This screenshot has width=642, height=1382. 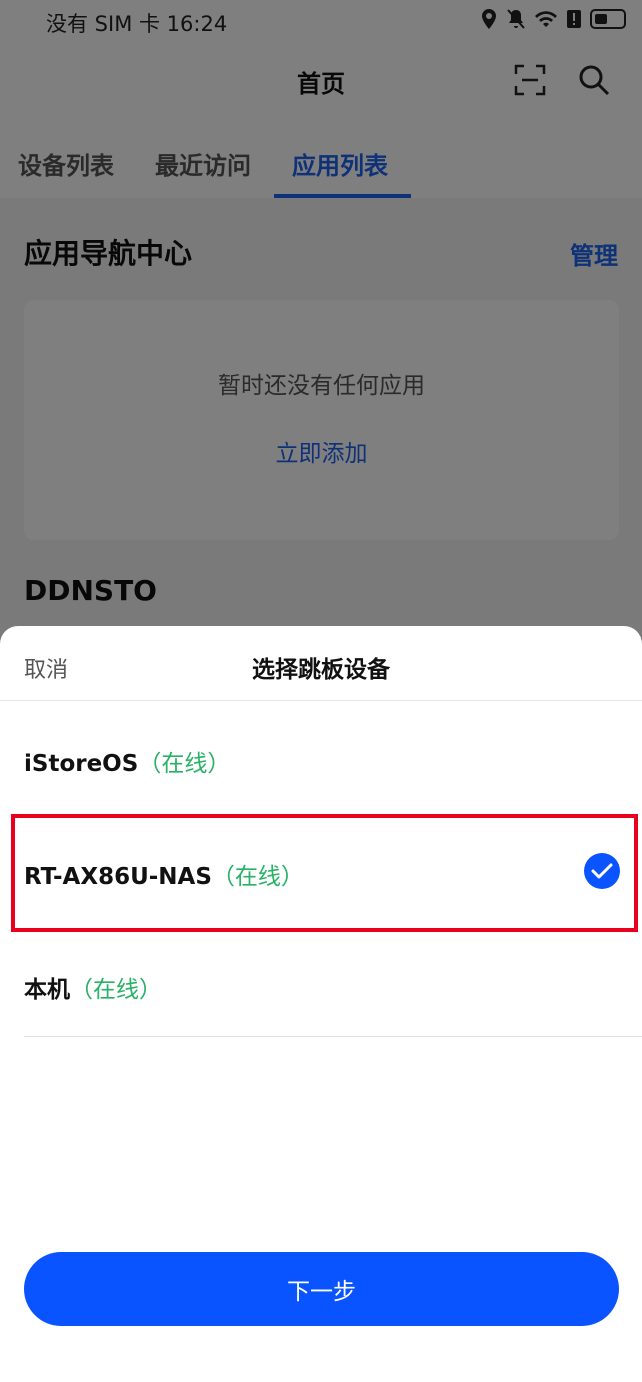 What do you see at coordinates (81, 764) in the screenshot?
I see `device-name: iStoreOS` at bounding box center [81, 764].